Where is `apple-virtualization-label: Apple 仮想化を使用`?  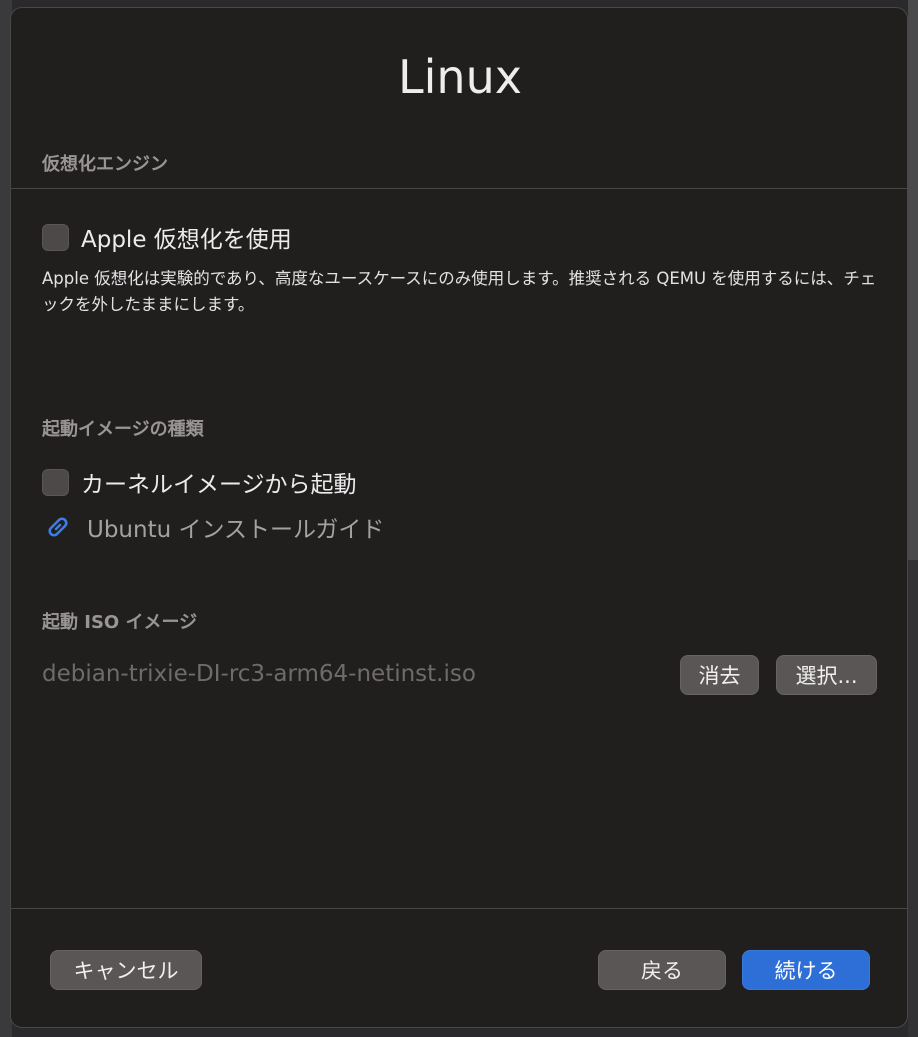
apple-virtualization-label: Apple 仮想化を使用 is located at coordinates (186, 237).